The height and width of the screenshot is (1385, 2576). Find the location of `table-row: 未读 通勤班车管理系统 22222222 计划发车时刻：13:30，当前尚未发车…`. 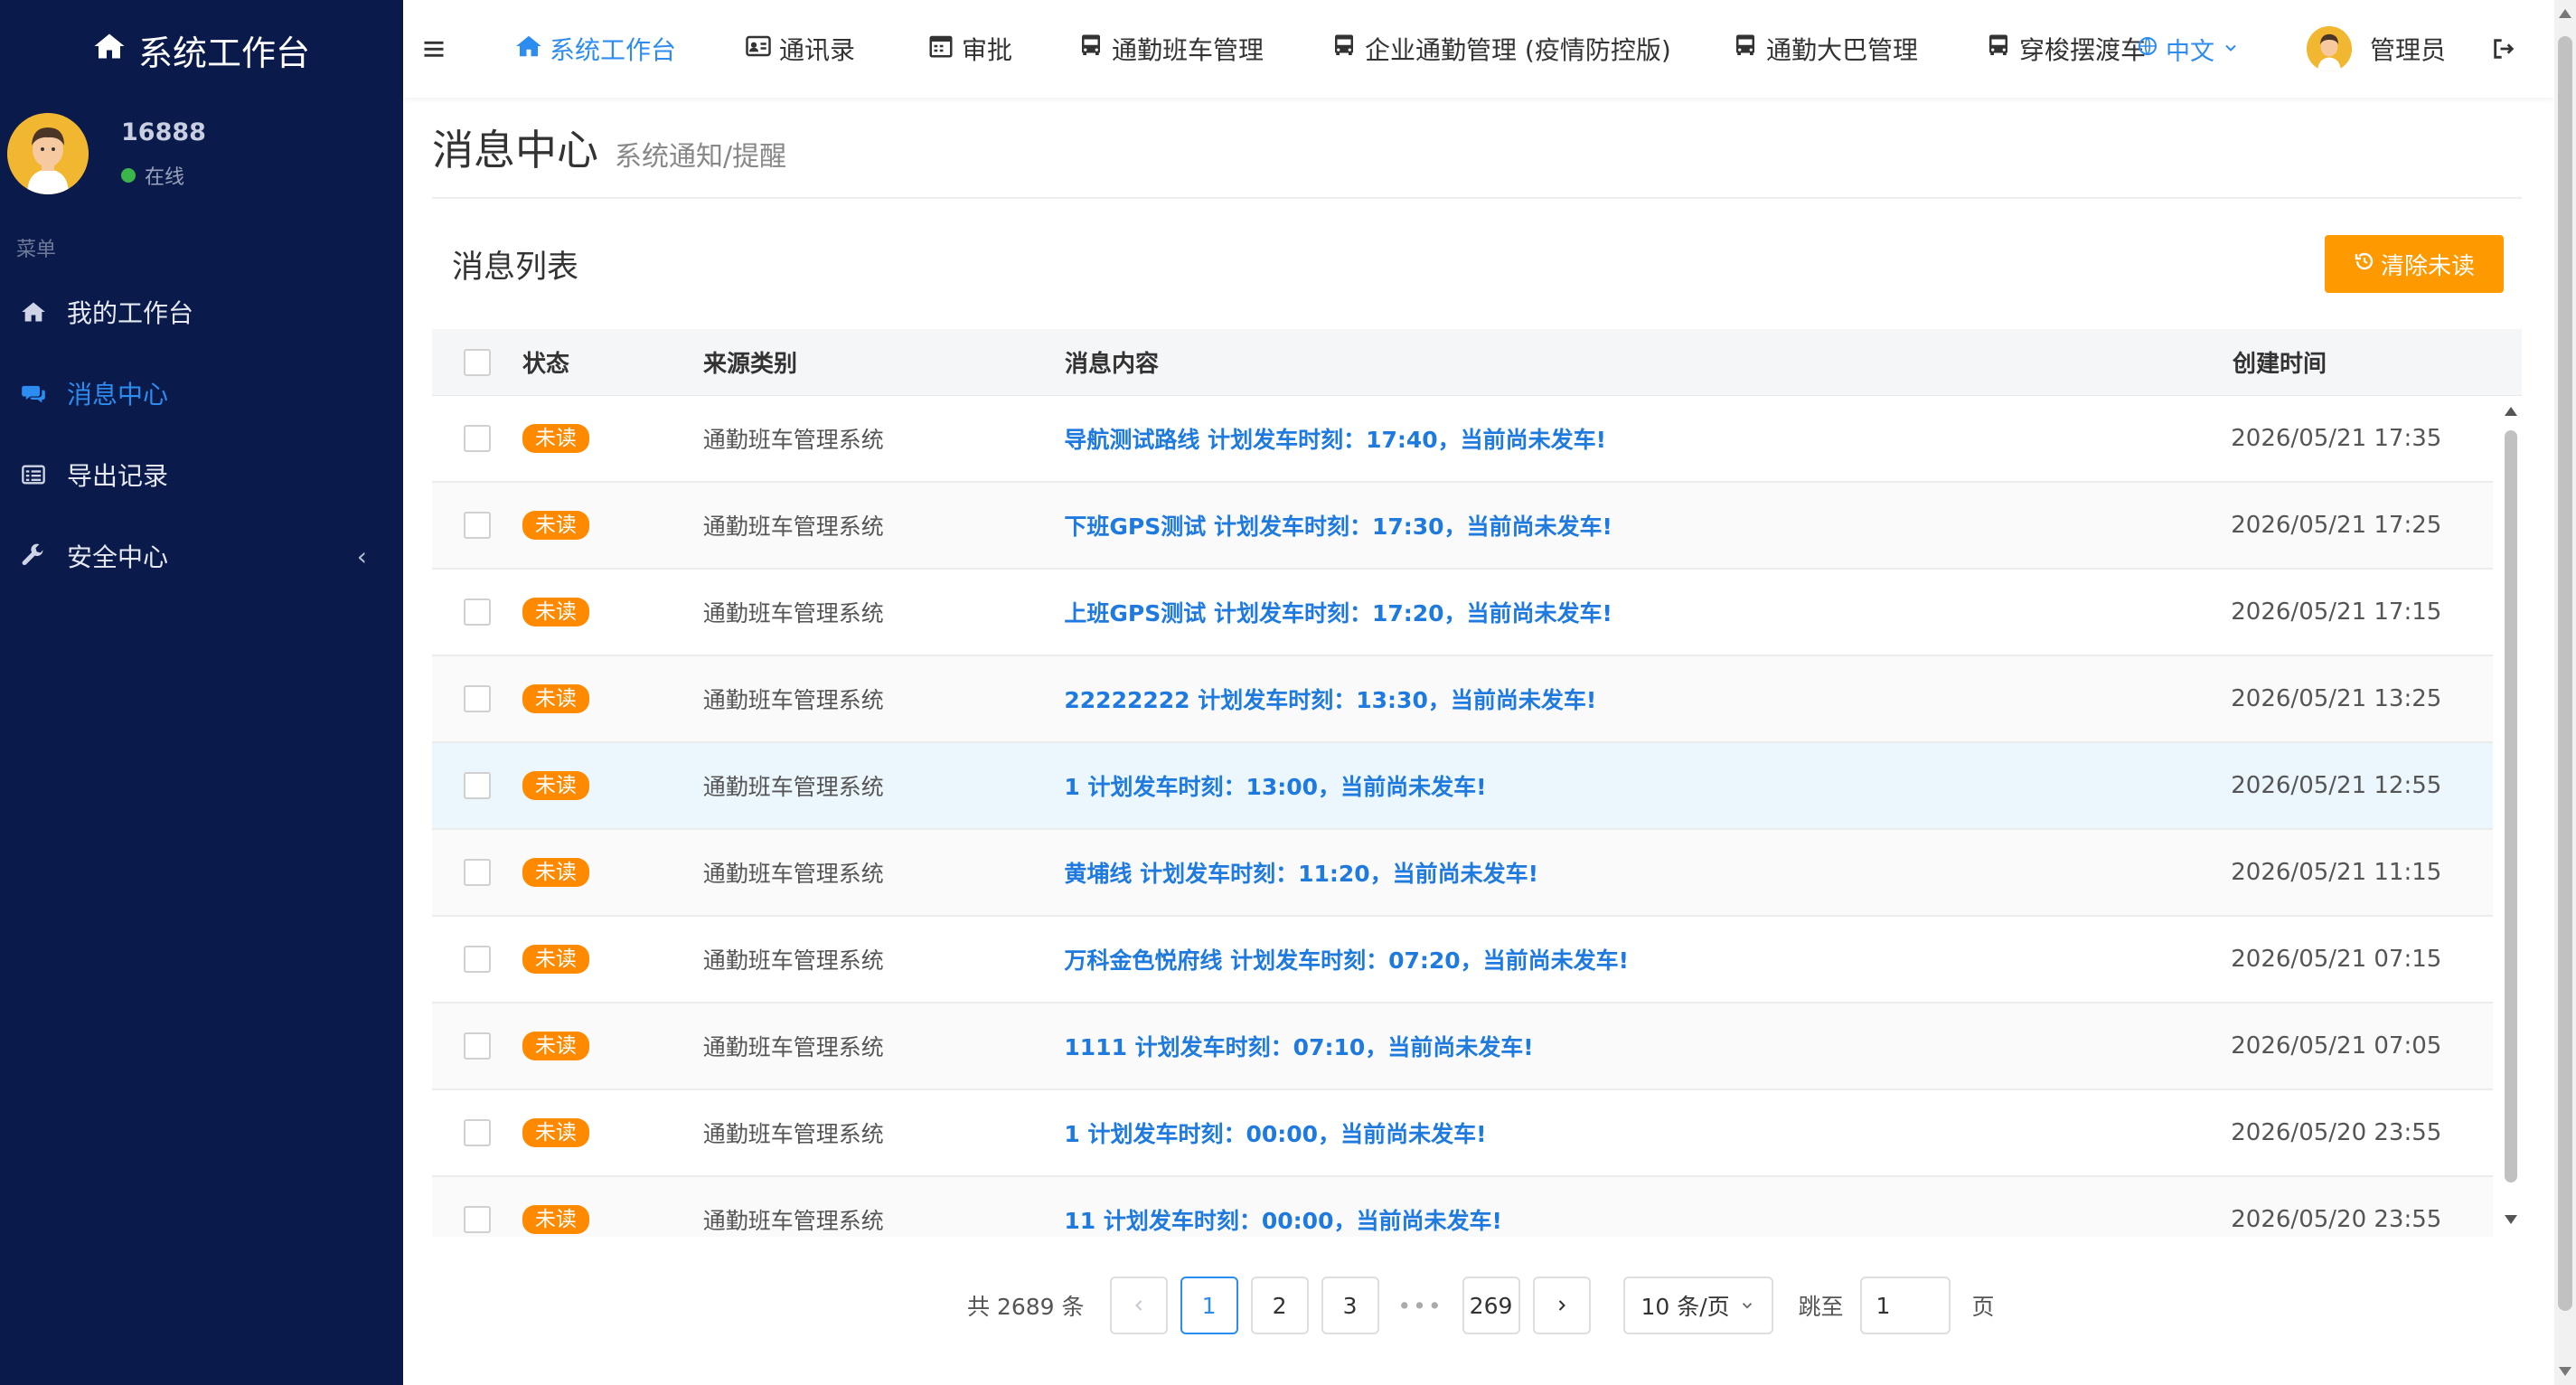

table-row: 未读 通勤班车管理系统 22222222 计划发车时刻：13:30，当前尚未发车… is located at coordinates (1463, 699).